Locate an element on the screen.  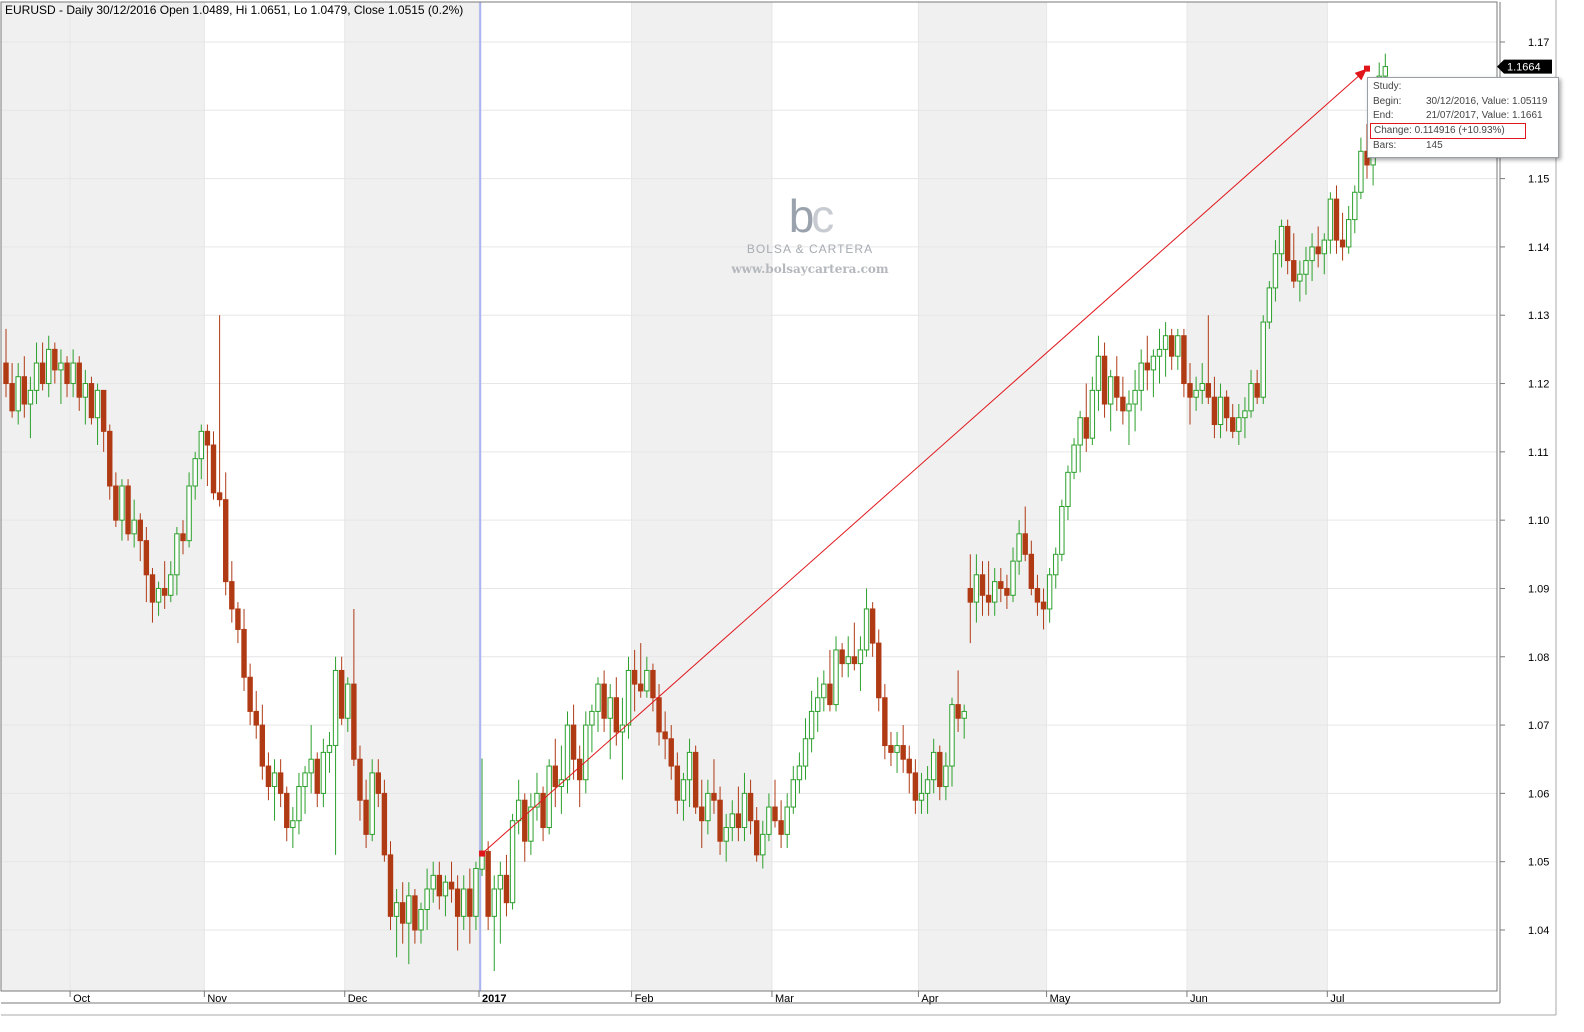
x-tick-label: Apr is located at coordinates (929, 999).